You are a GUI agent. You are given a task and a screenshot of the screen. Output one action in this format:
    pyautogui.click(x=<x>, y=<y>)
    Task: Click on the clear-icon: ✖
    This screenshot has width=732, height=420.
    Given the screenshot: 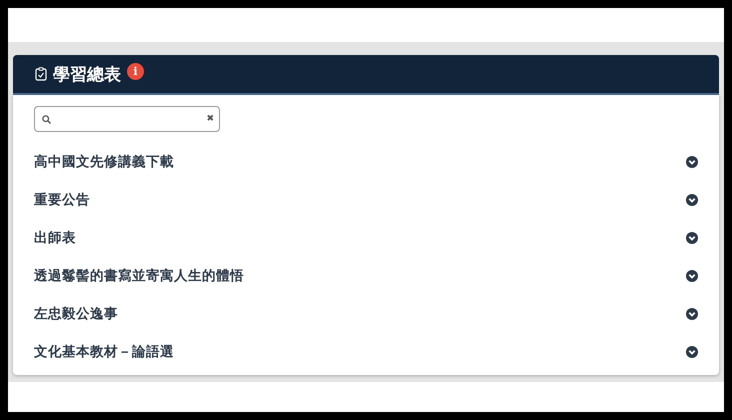 What is the action you would take?
    pyautogui.click(x=210, y=119)
    